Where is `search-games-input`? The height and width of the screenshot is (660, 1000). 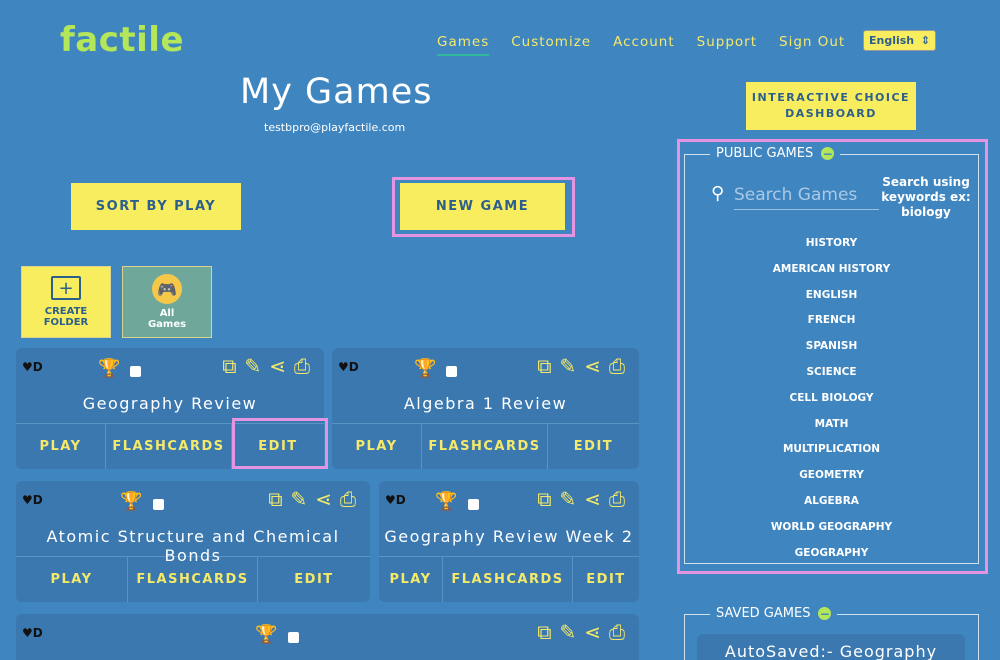
search-games-input is located at coordinates (806, 195).